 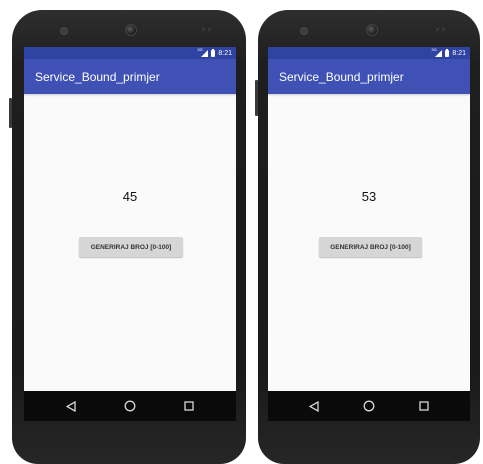 I want to click on generated-number: 45, so click(x=130, y=196).